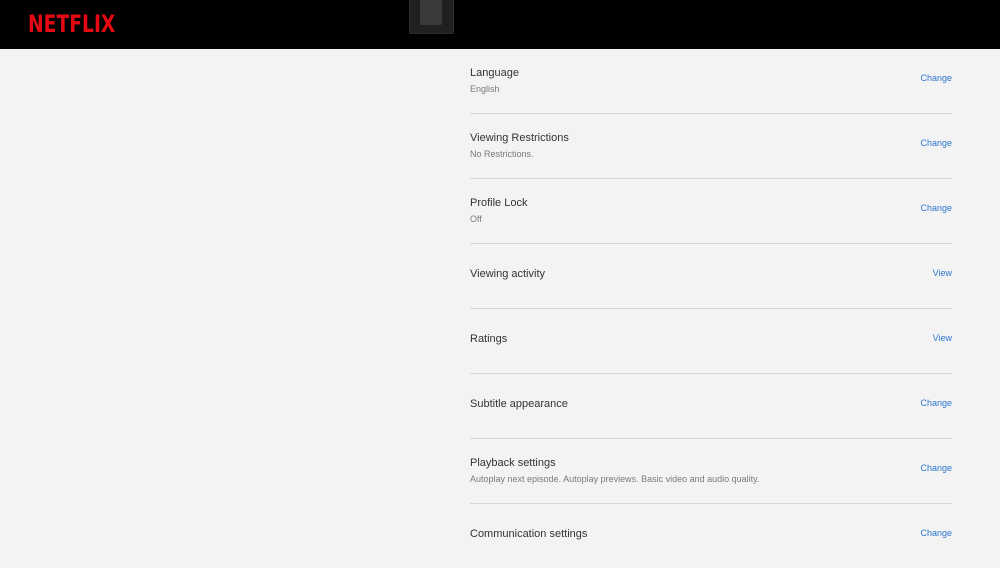 The height and width of the screenshot is (568, 1000). I want to click on setting-value: No Restrictions., so click(502, 154).